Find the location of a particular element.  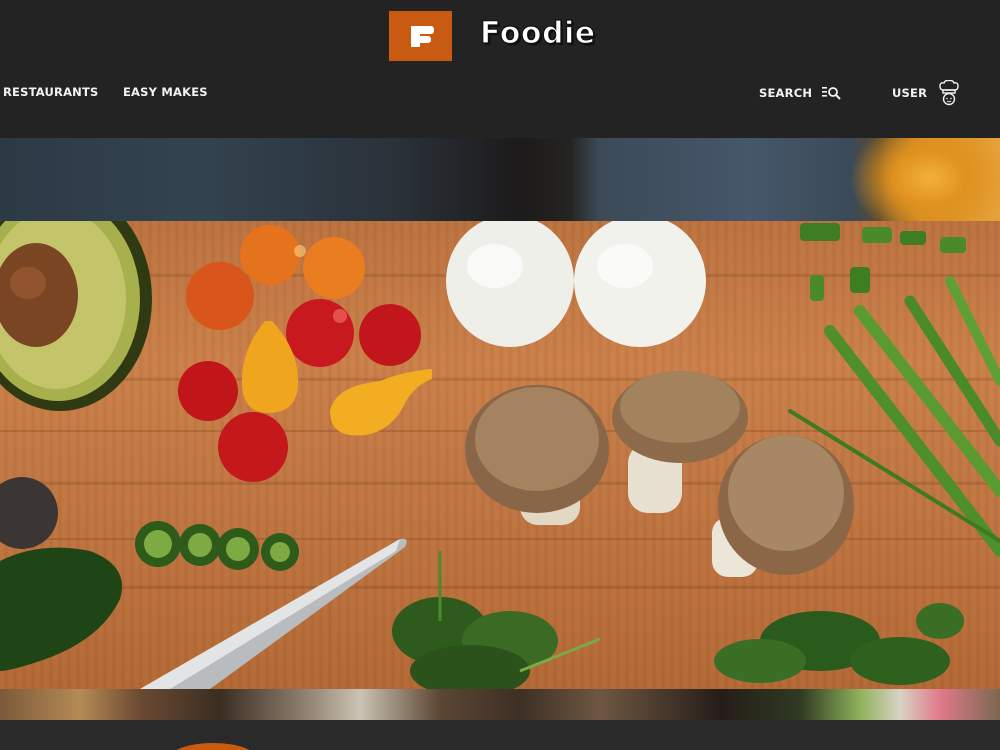

hero-top-strip is located at coordinates (500, 179).